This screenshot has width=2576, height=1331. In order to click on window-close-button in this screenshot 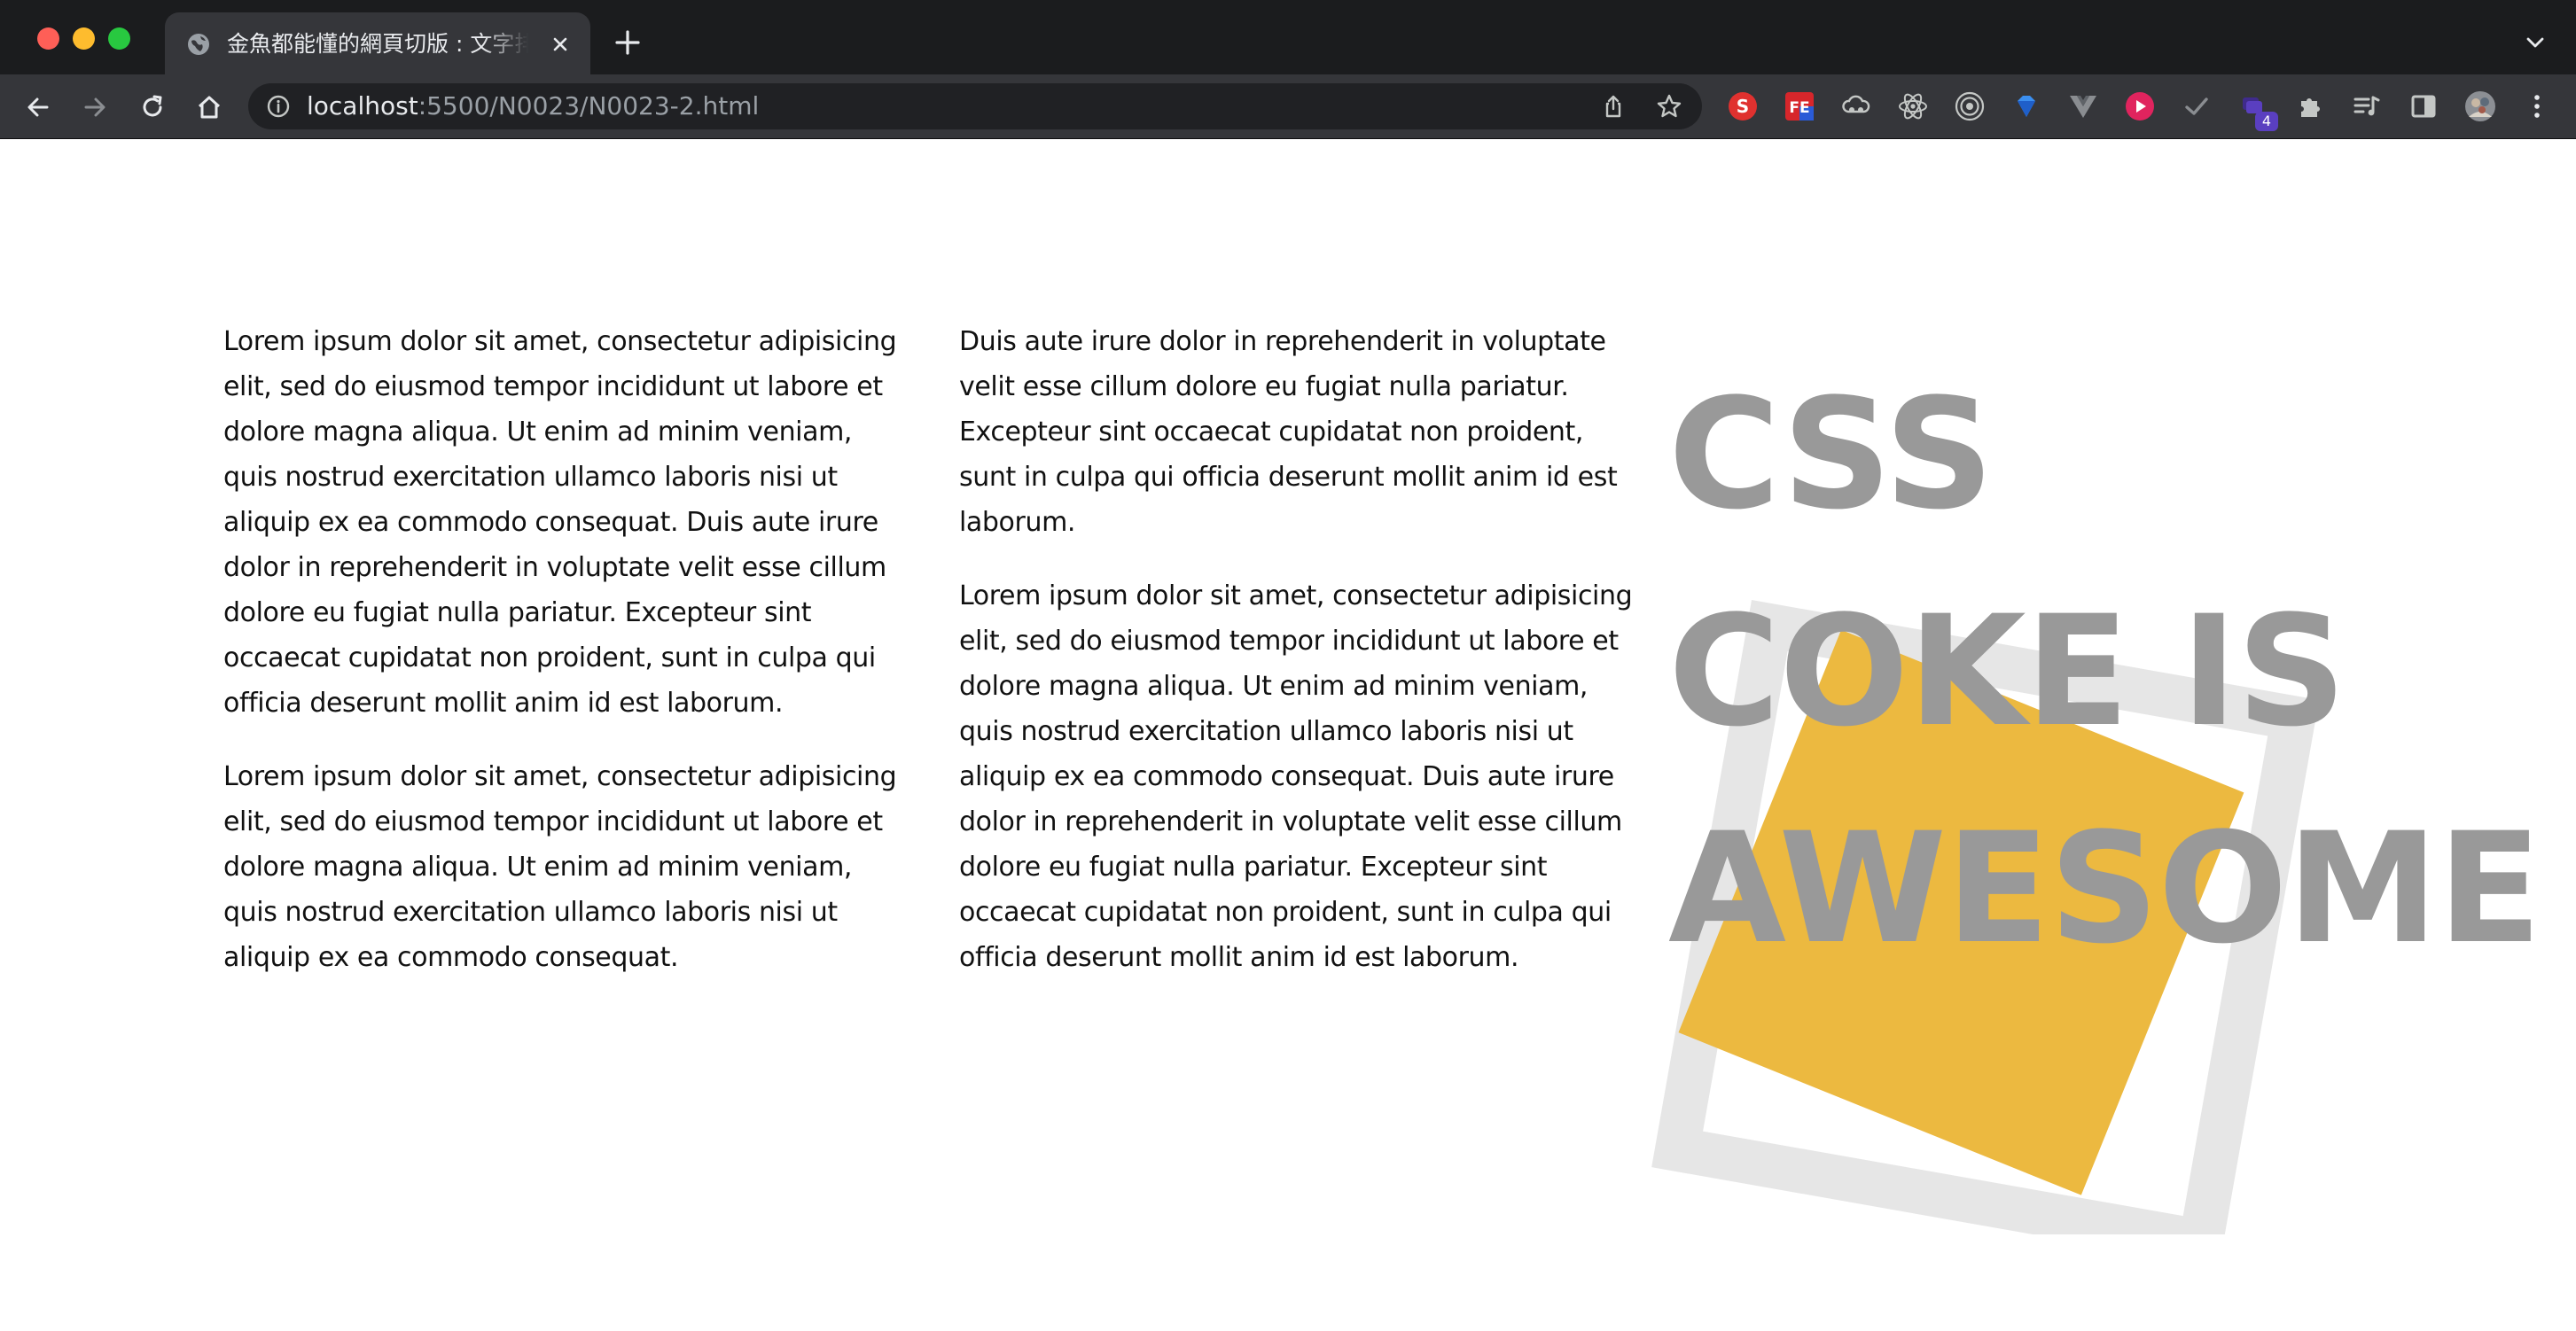, I will do `click(48, 39)`.